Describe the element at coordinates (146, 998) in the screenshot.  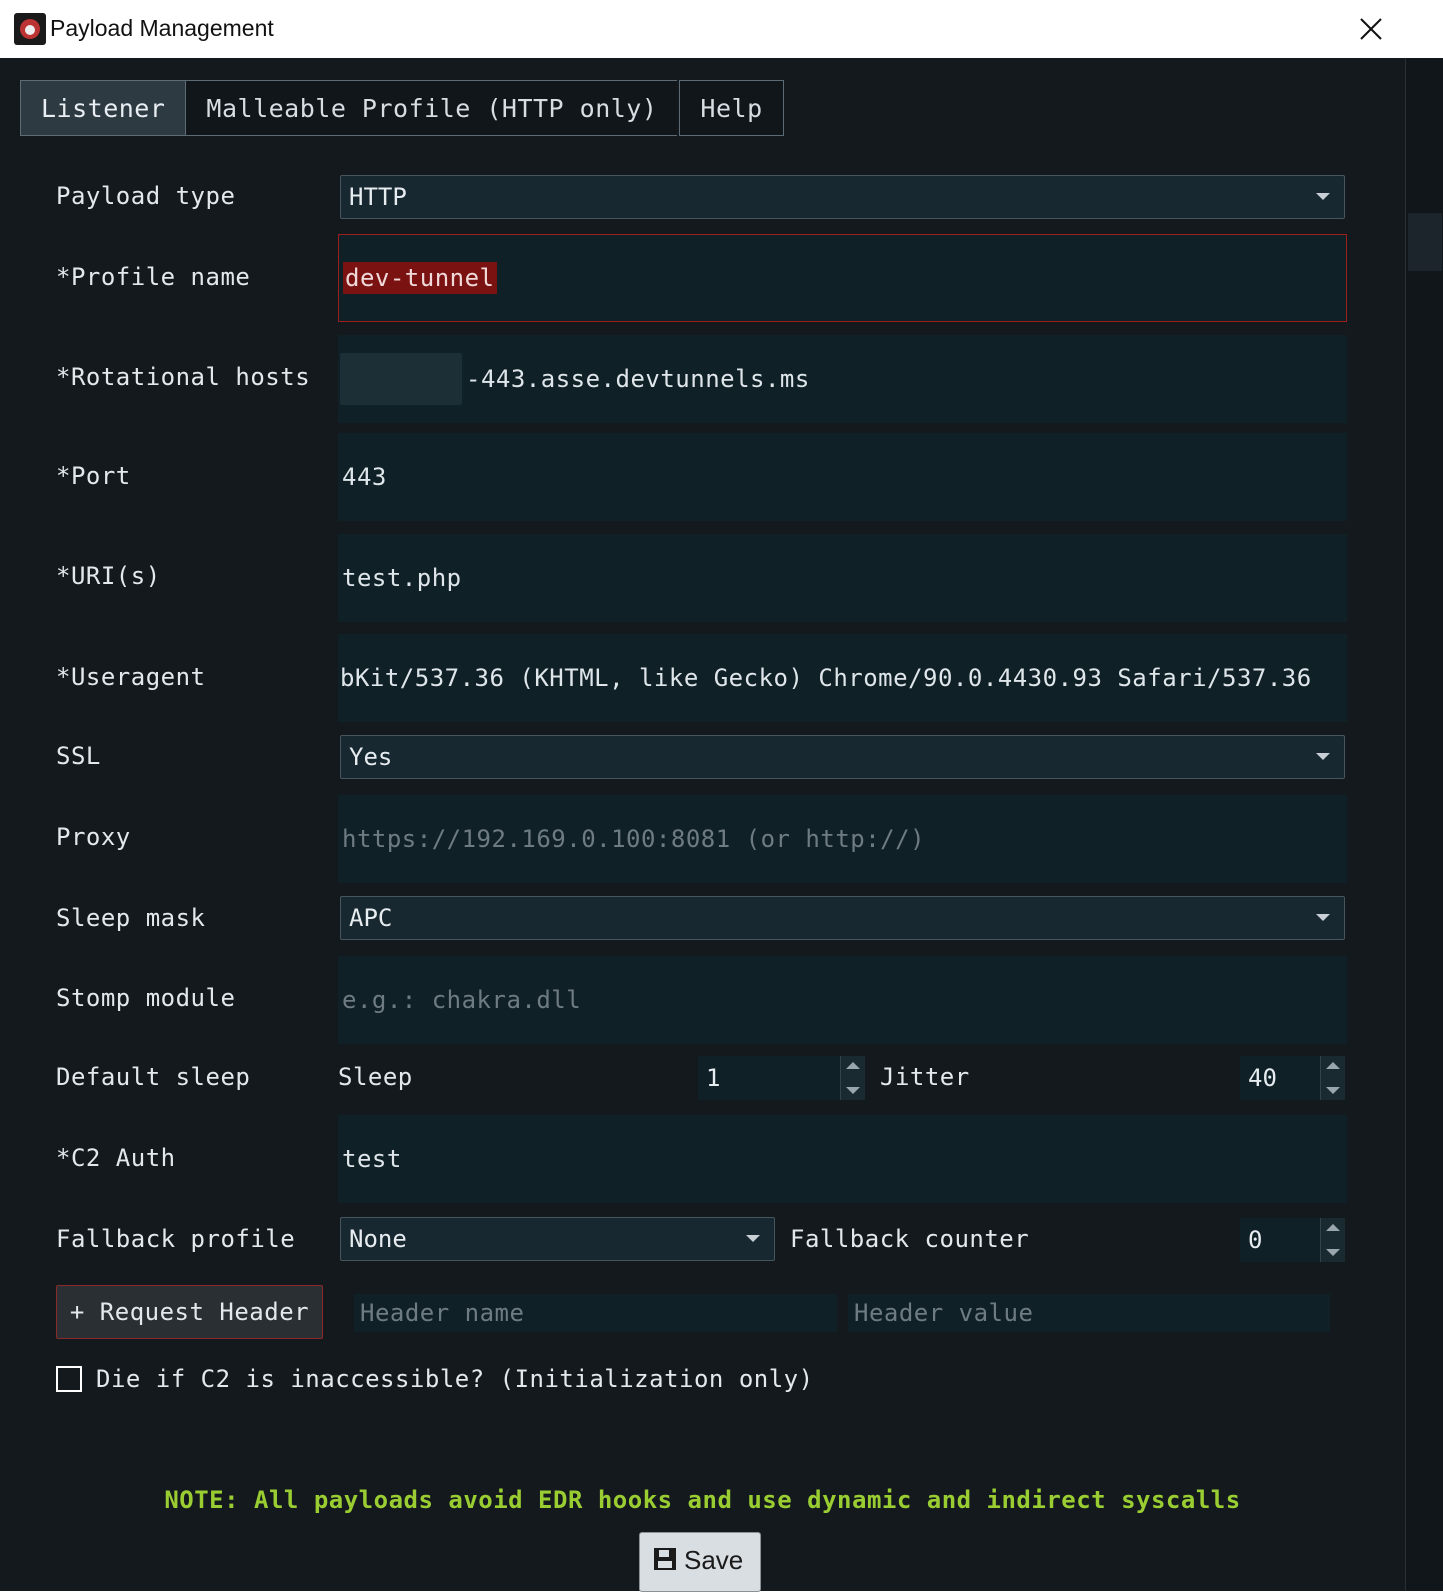
I see `stomp-module-label: Stomp module` at that location.